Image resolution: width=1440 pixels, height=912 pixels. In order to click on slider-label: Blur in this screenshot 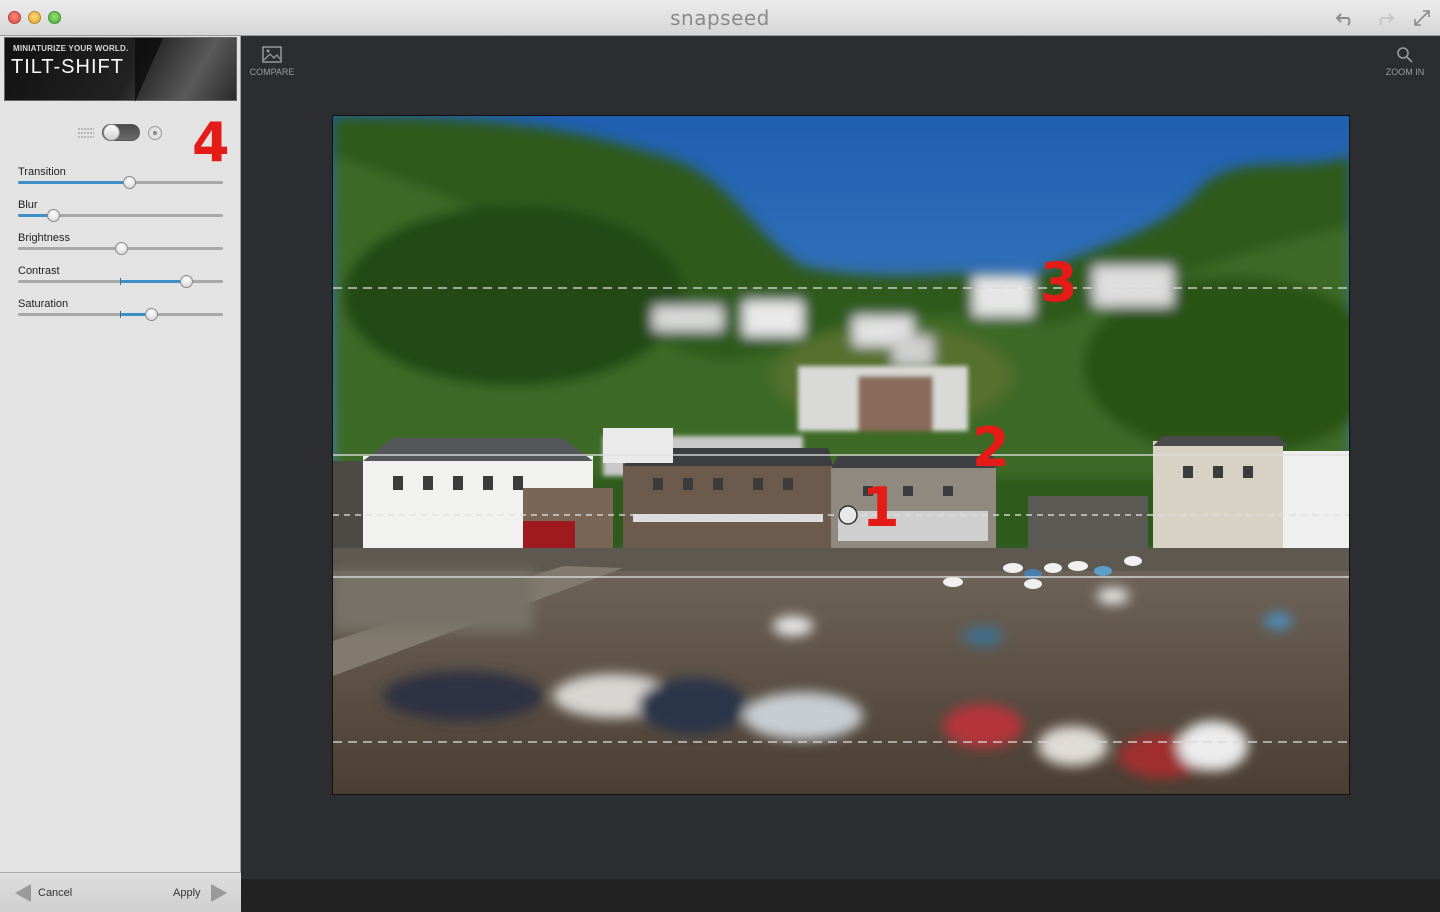, I will do `click(28, 205)`.